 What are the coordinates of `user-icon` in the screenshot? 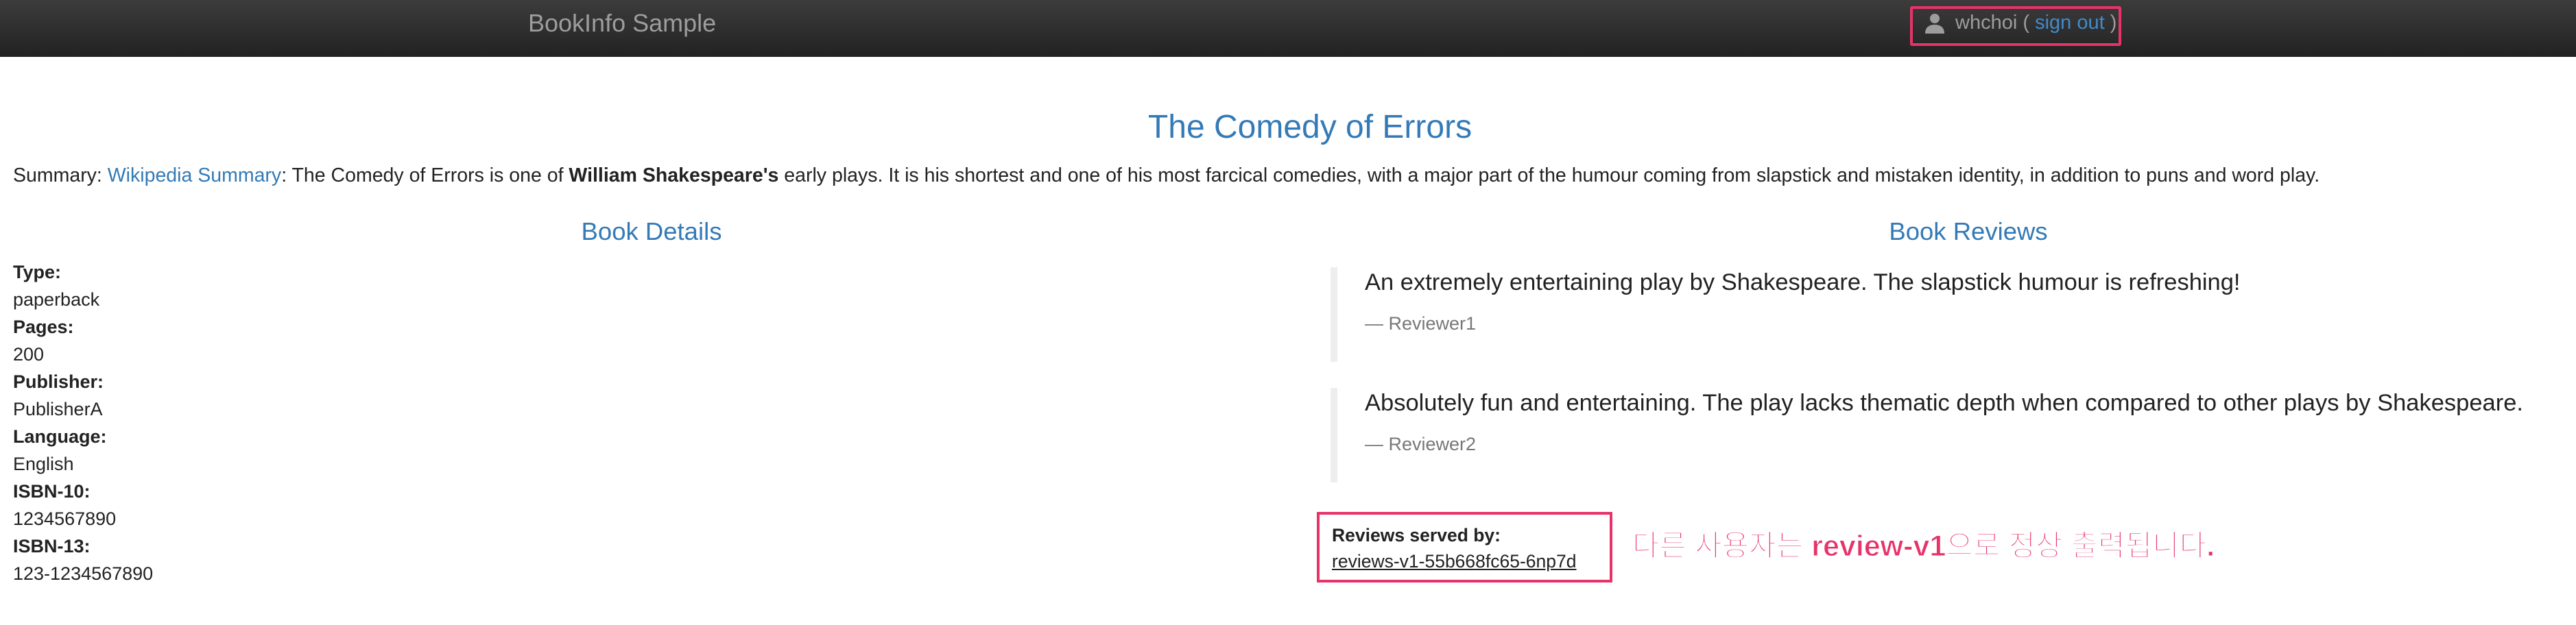 It's located at (1934, 24).